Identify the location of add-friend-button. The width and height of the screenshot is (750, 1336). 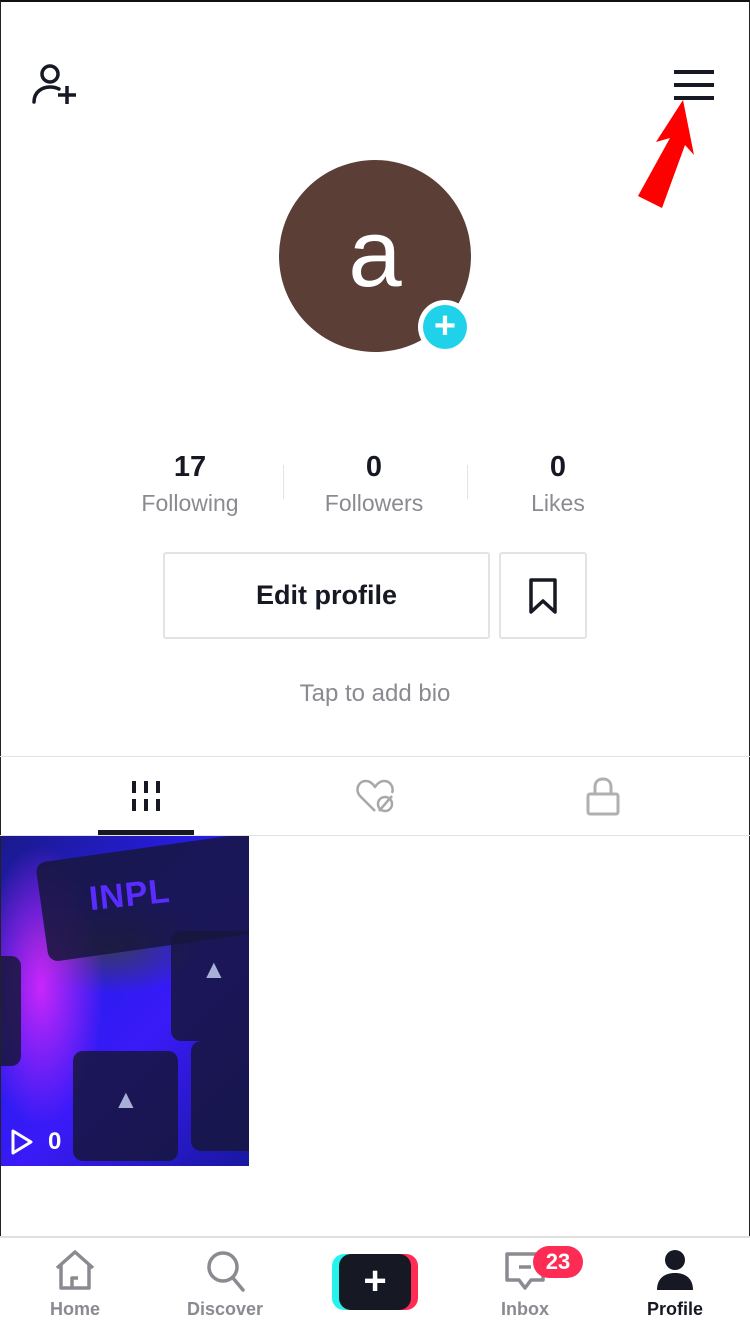
(55, 85).